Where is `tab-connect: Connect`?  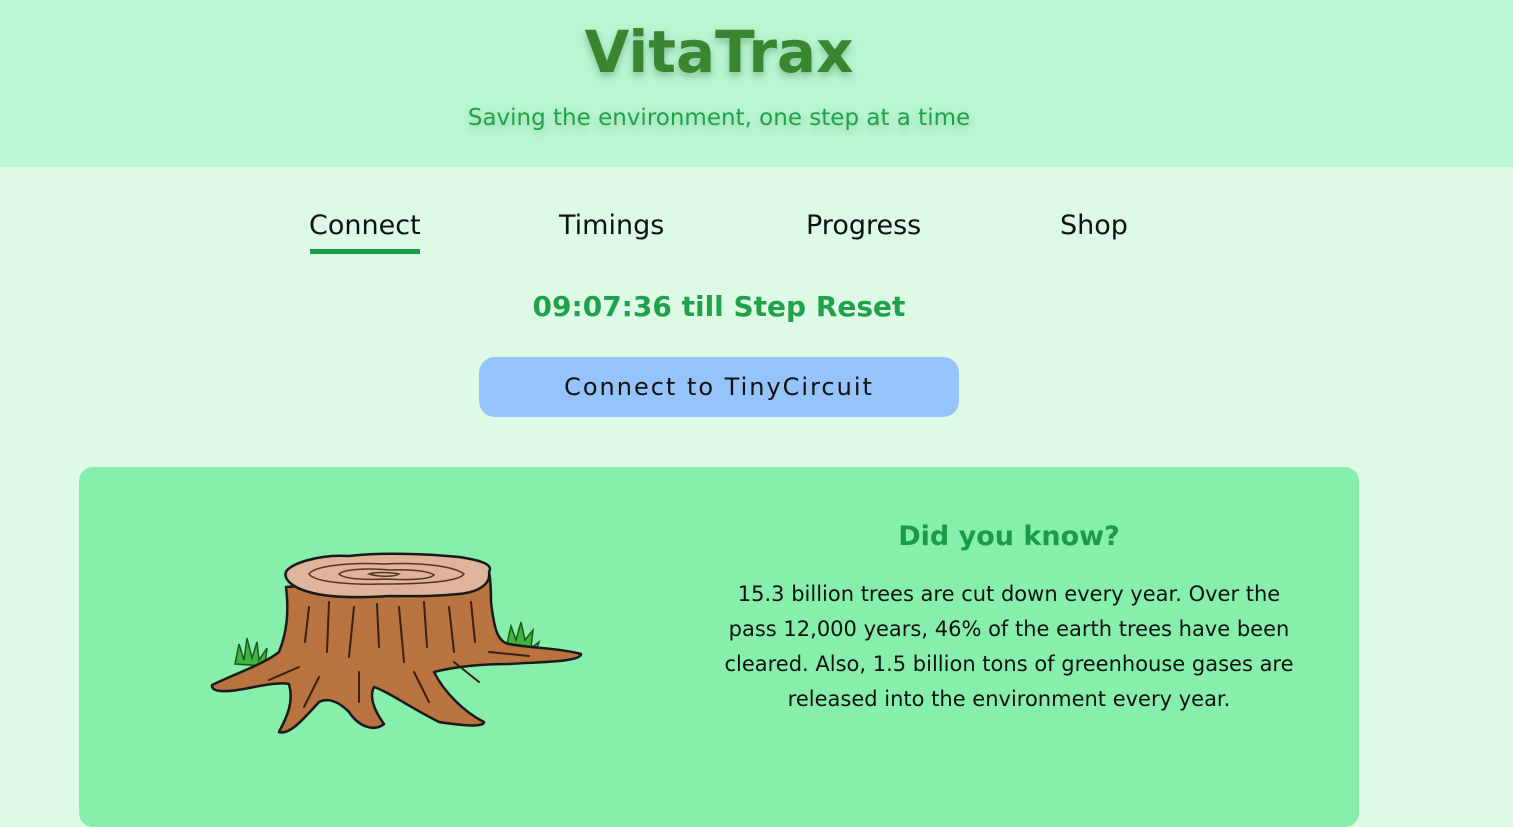 tab-connect: Connect is located at coordinates (365, 232).